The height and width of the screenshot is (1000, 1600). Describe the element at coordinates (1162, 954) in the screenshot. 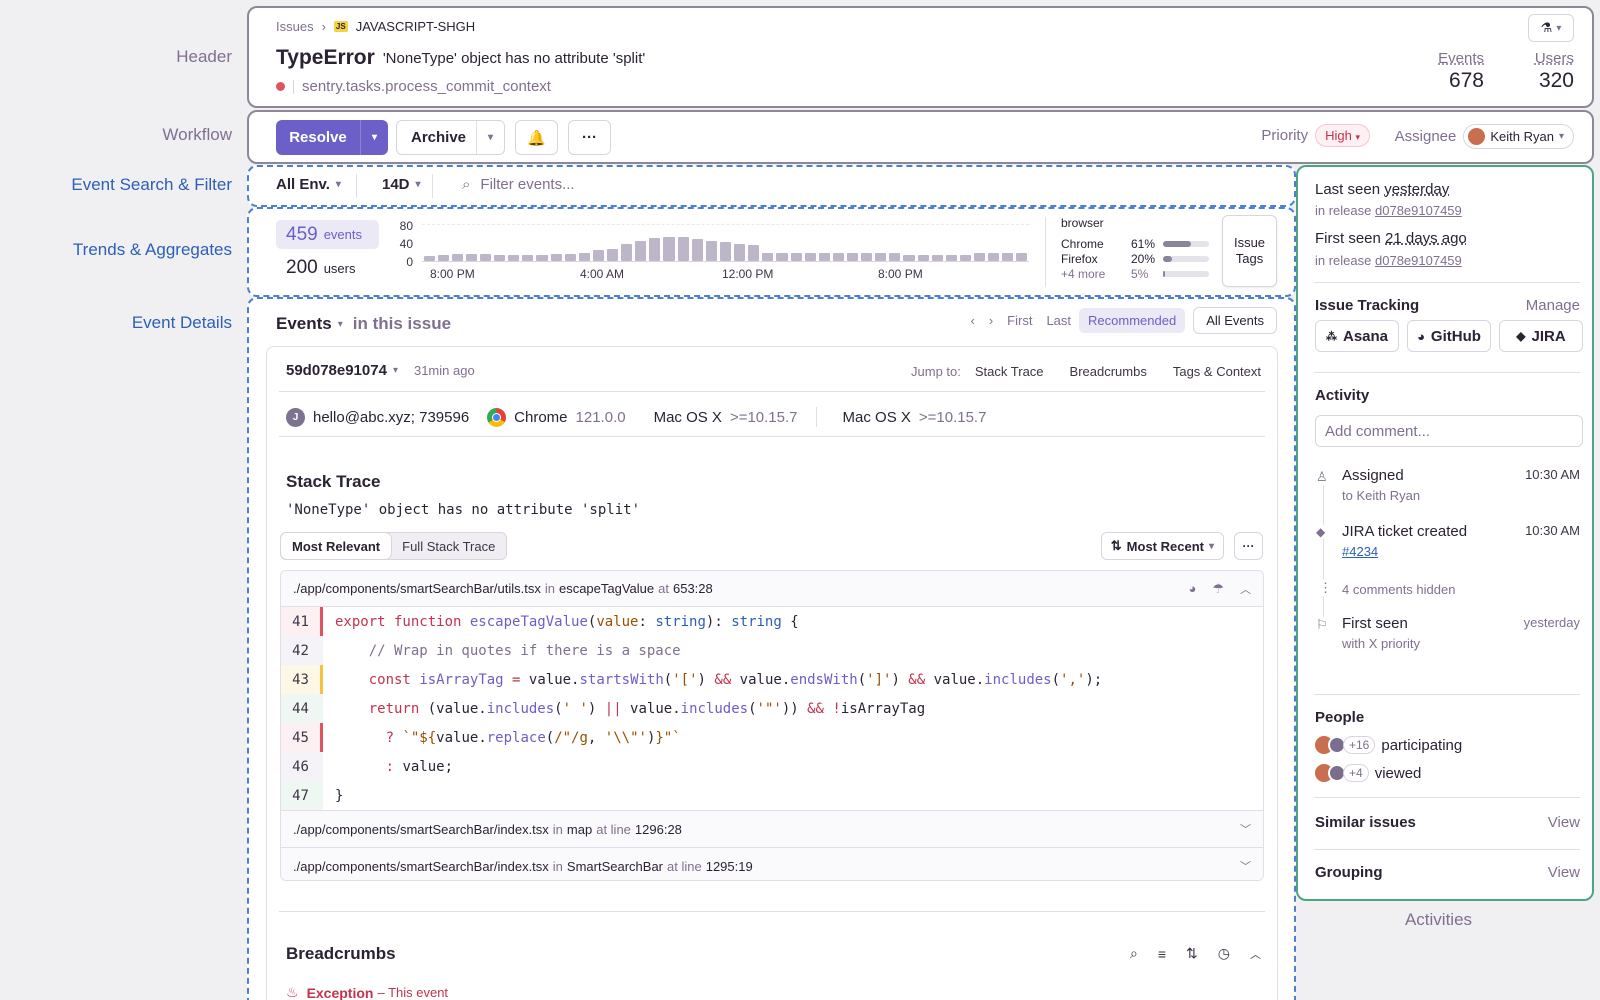

I see `filter-icon: ≡` at that location.